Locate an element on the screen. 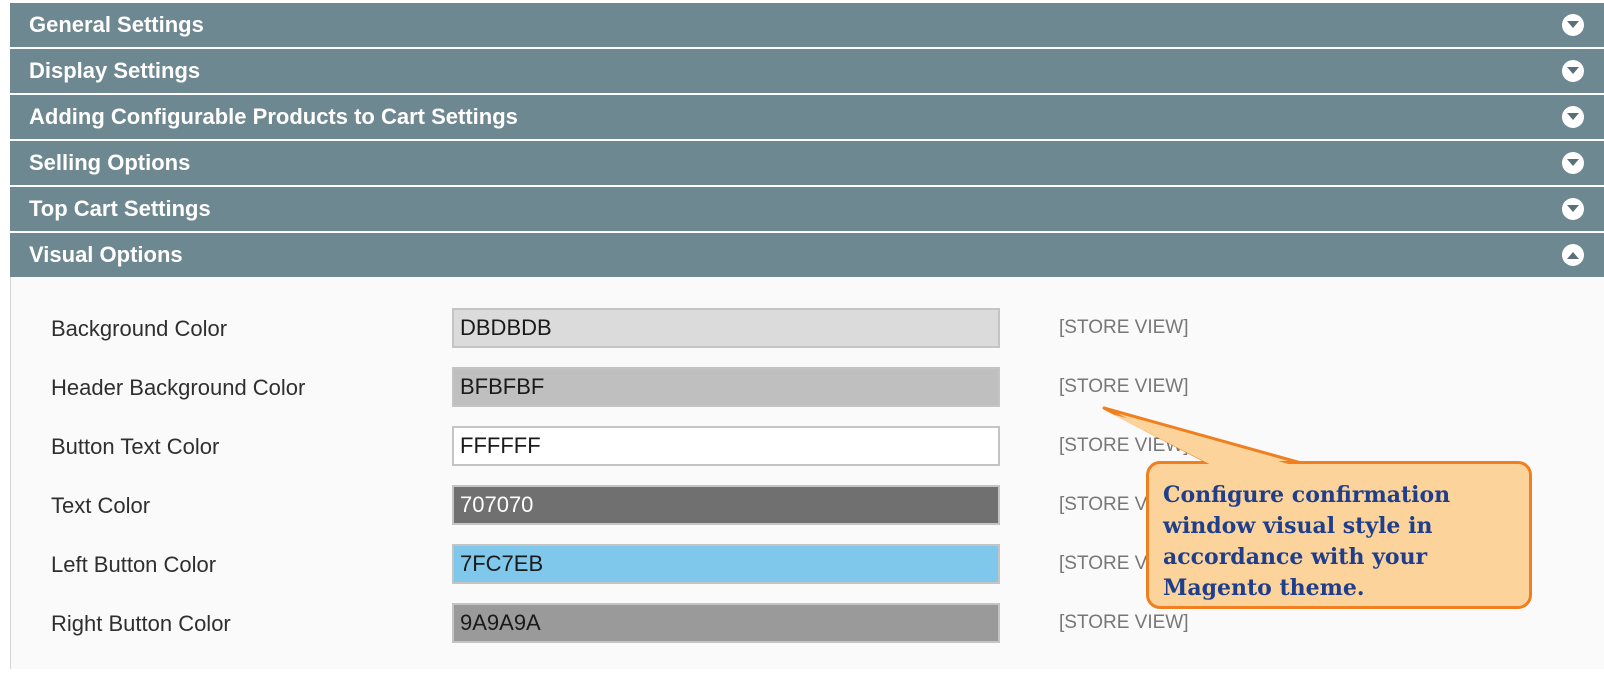 The height and width of the screenshot is (678, 1604). field-label: Text Color is located at coordinates (101, 505).